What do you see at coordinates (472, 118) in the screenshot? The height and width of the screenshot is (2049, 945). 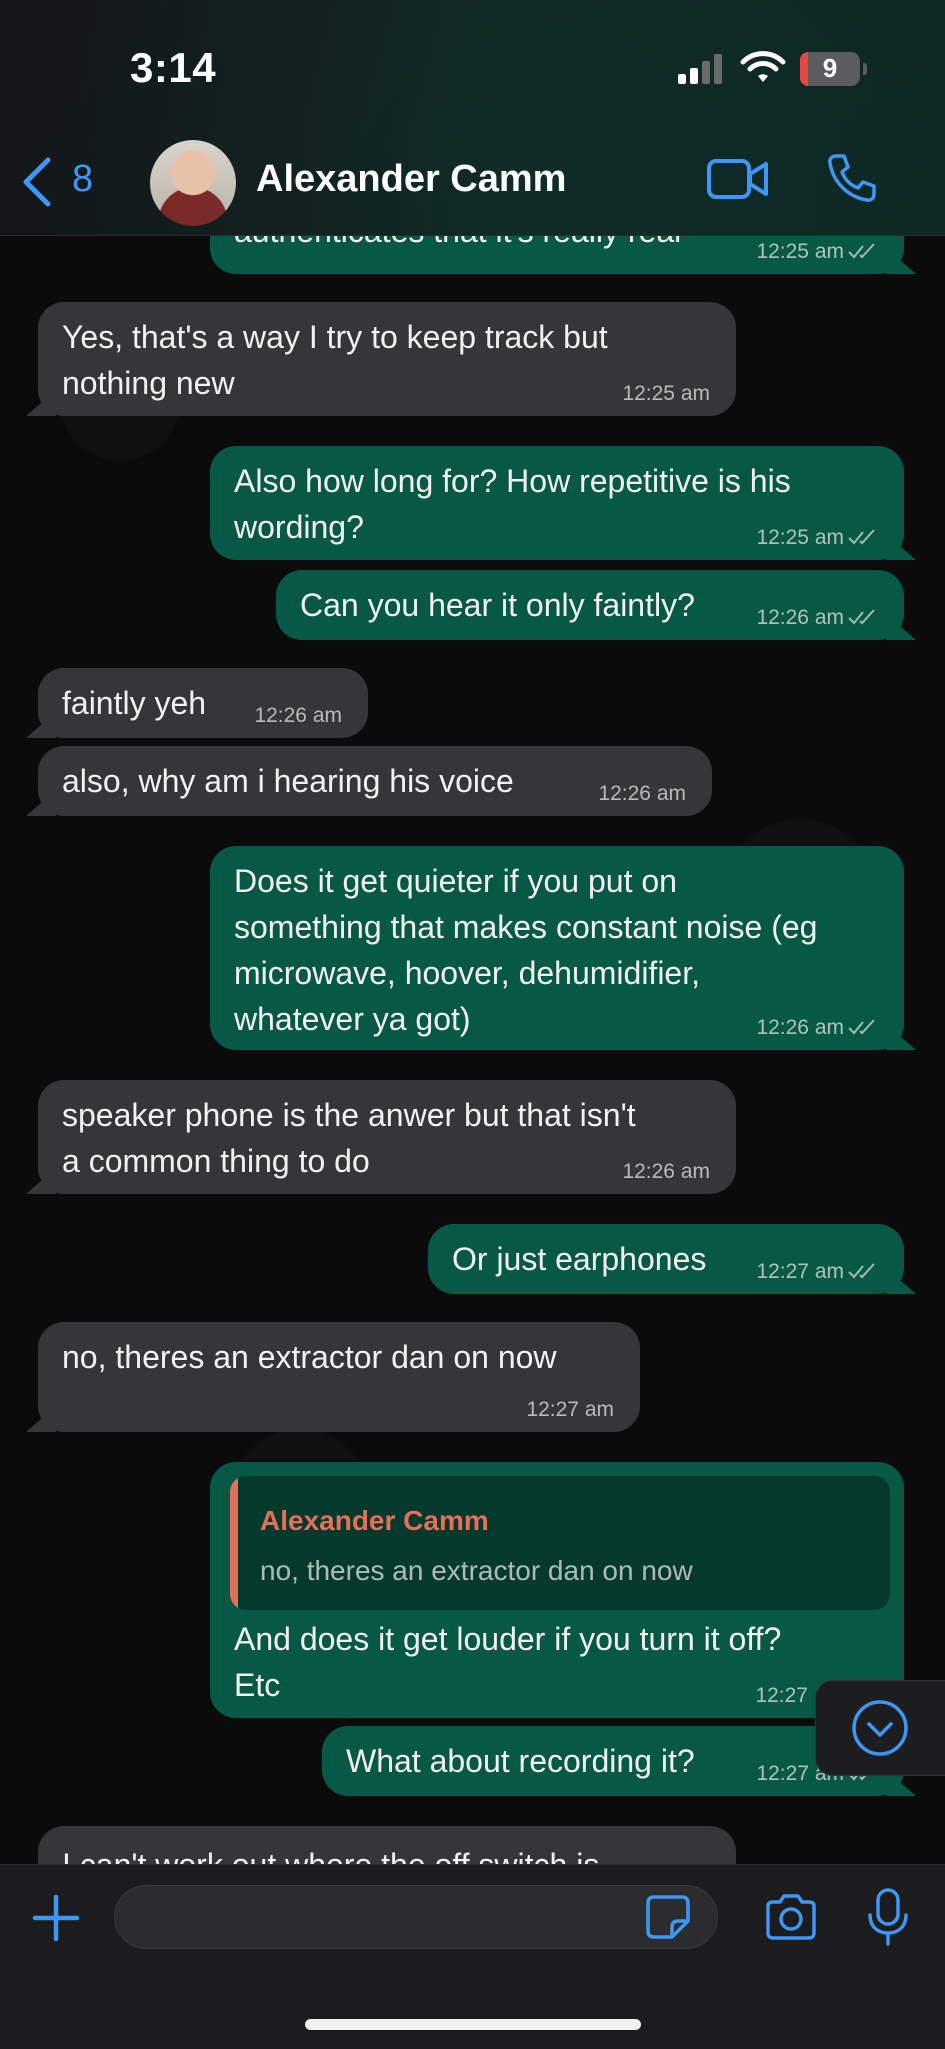 I see `top-bar: 3:14 9 8 Alexander Camm` at bounding box center [472, 118].